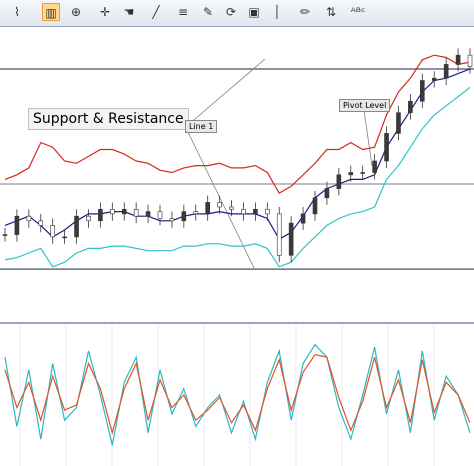  What do you see at coordinates (129, 12) in the screenshot?
I see `hand-icon: ☚` at bounding box center [129, 12].